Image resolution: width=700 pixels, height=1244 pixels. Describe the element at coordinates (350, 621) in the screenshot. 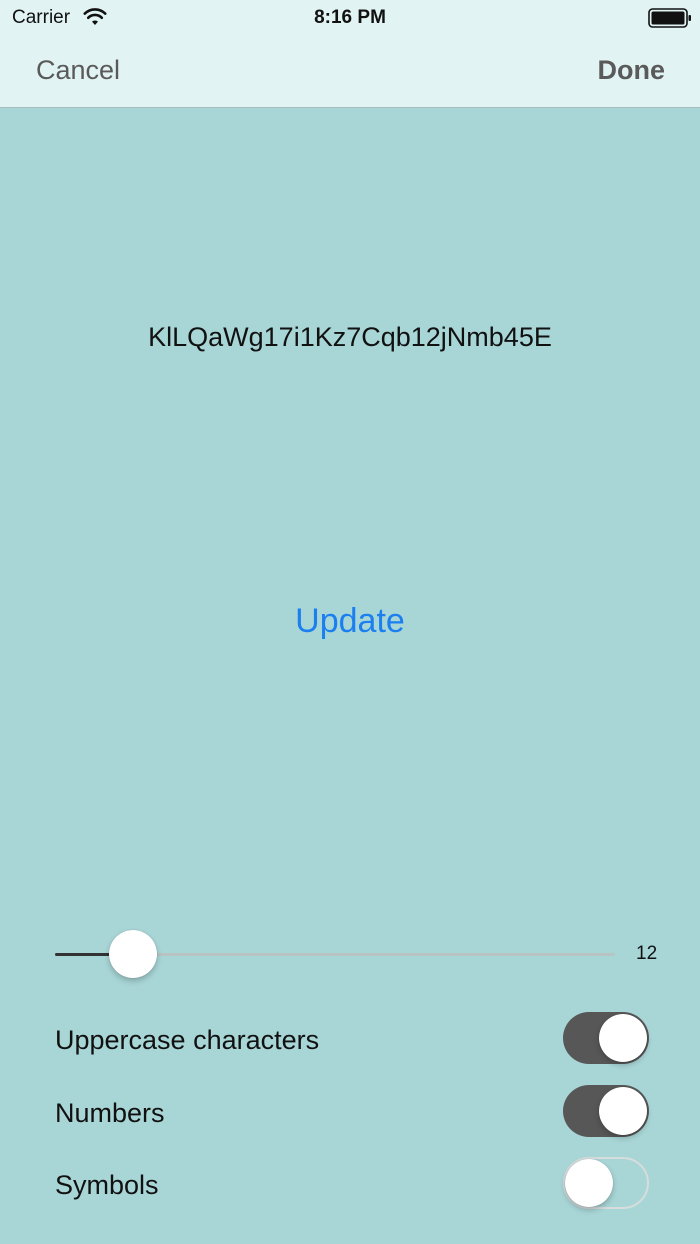

I see `update-button: Update` at that location.